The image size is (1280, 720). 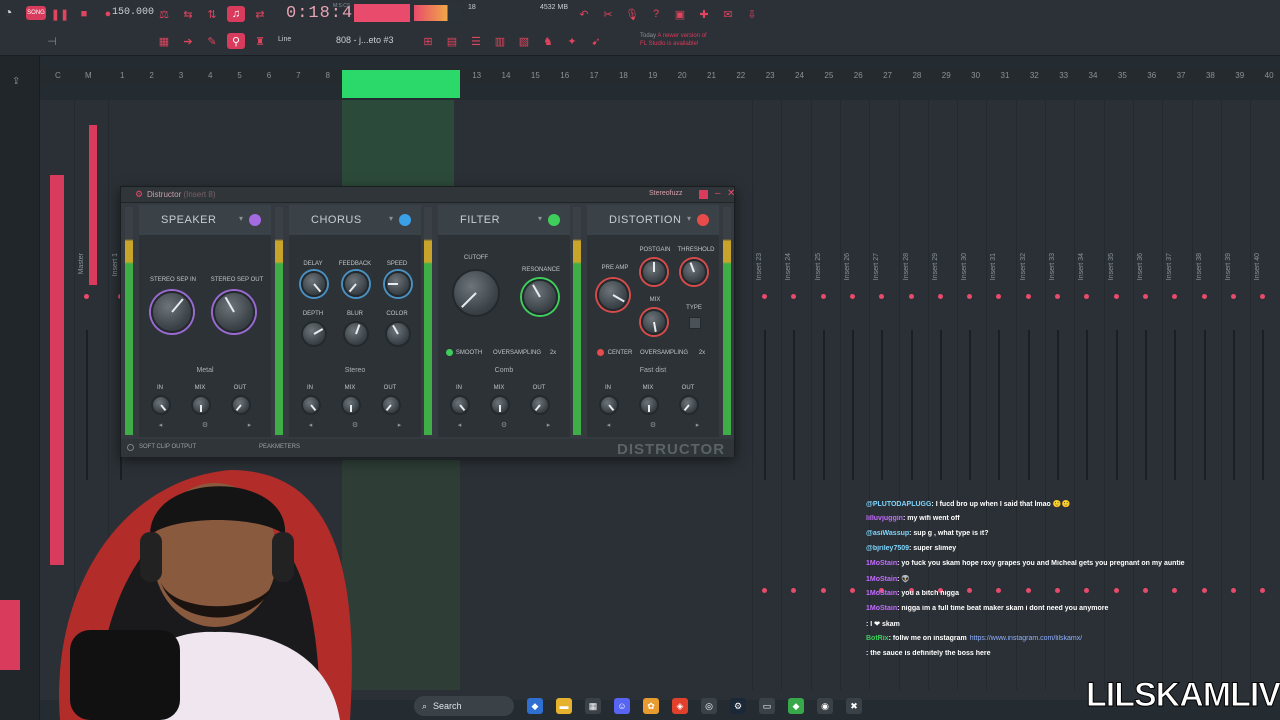 I want to click on algorithm-selector: Comb, so click(x=504, y=373).